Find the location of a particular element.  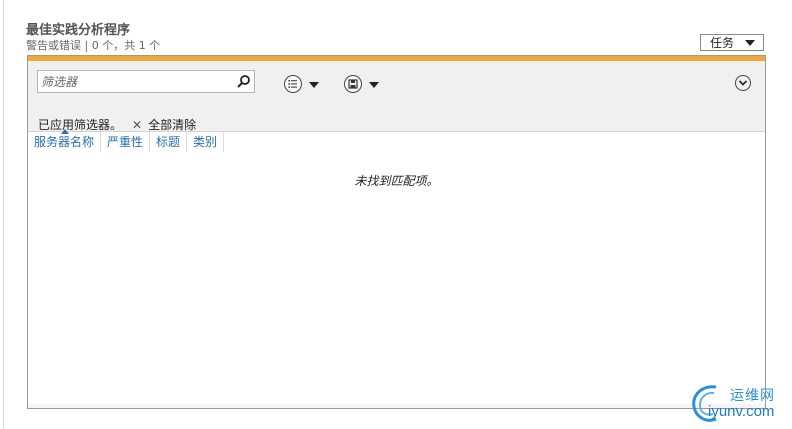

column-header-server-name: 服务器名称 is located at coordinates (65, 140).